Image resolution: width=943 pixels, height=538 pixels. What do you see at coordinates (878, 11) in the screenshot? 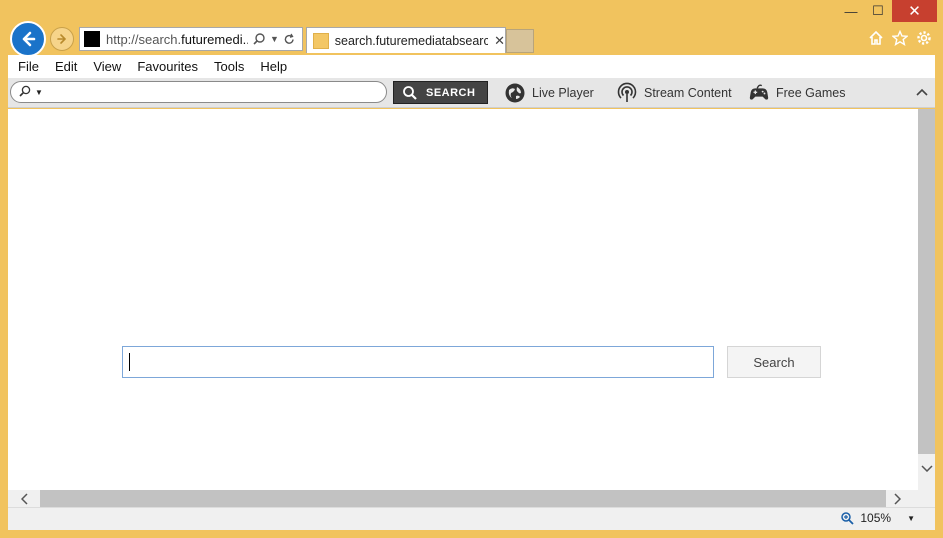
I see `maximize-button: ☐` at bounding box center [878, 11].